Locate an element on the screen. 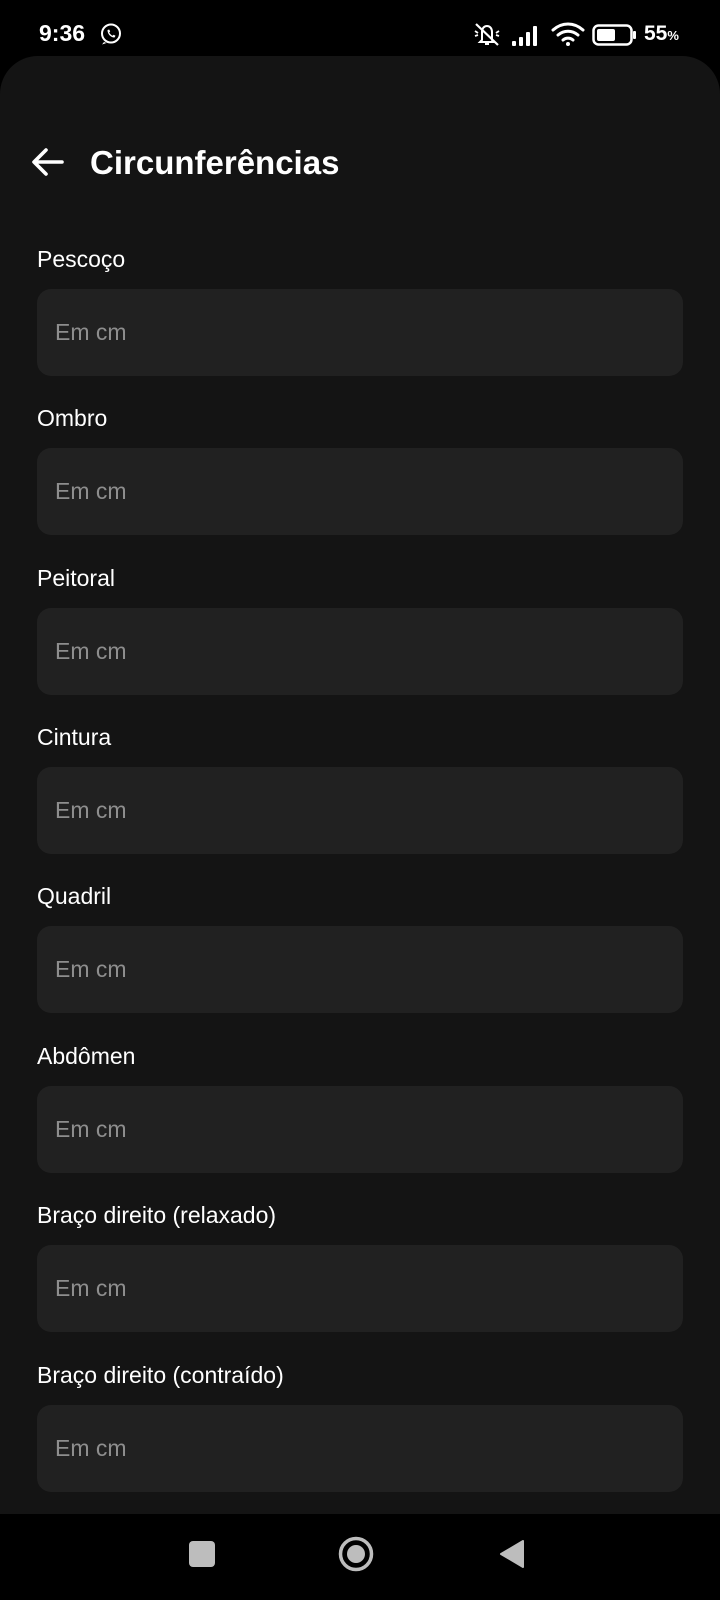 The height and width of the screenshot is (1600, 720). back-button is located at coordinates (48, 162).